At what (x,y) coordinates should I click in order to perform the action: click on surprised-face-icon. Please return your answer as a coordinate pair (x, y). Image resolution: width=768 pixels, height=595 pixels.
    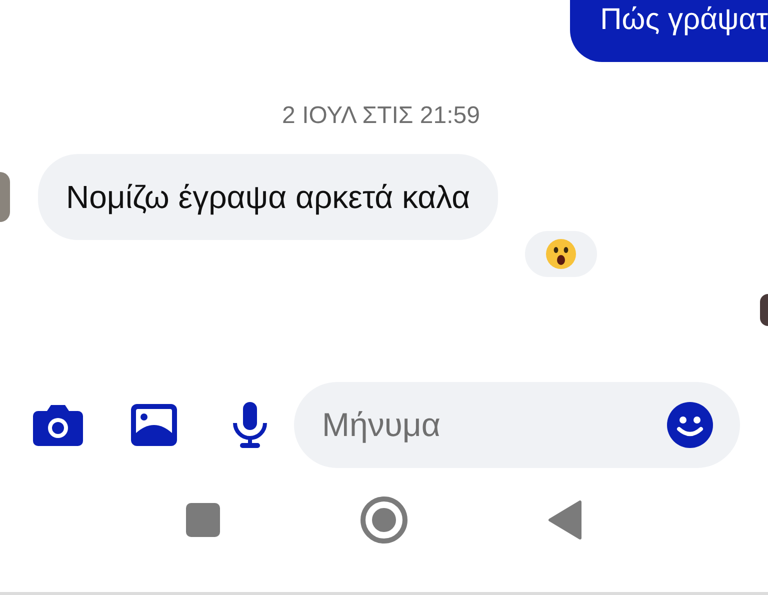
    Looking at the image, I should click on (561, 254).